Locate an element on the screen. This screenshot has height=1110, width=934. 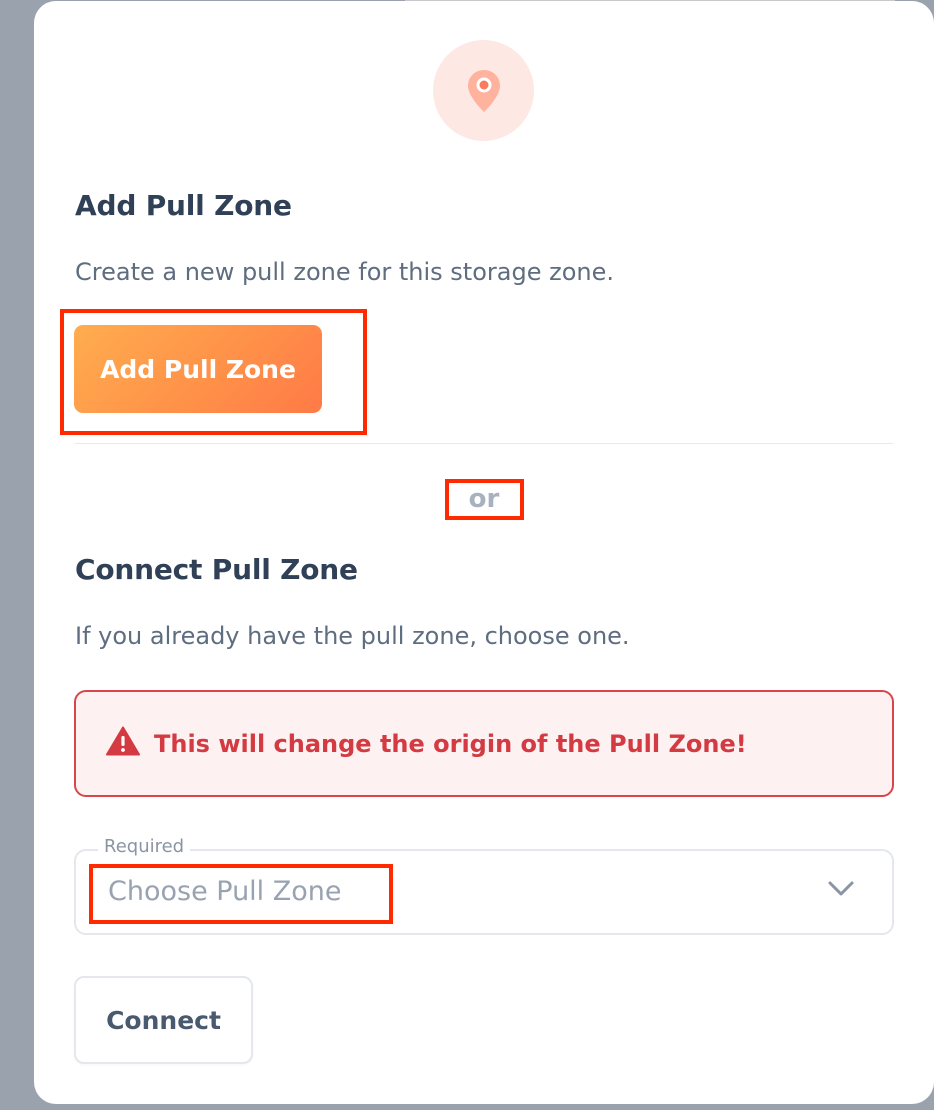
map-pin-icon is located at coordinates (483, 90).